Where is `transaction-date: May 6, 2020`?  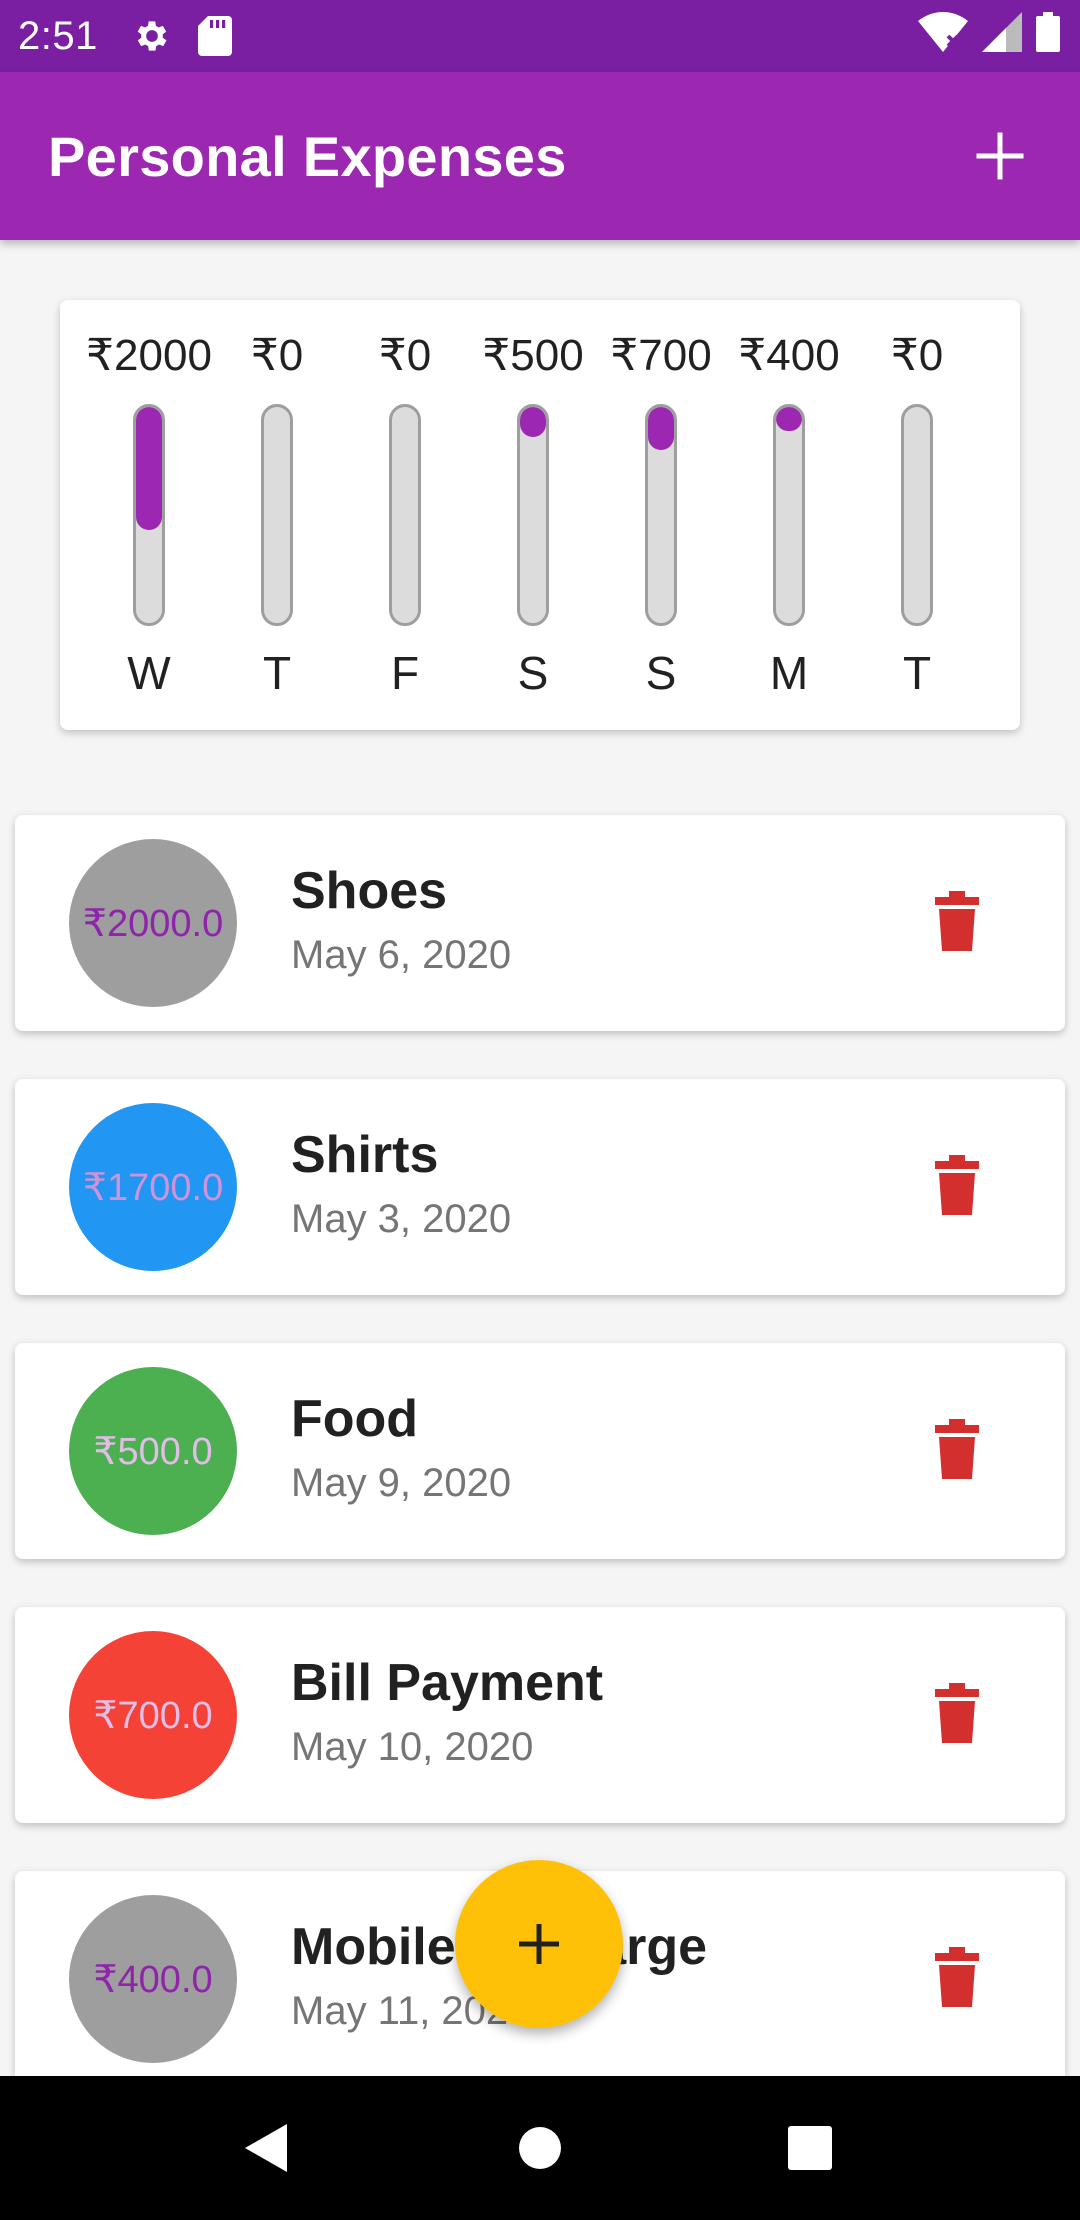
transaction-date: May 6, 2020 is located at coordinates (401, 955).